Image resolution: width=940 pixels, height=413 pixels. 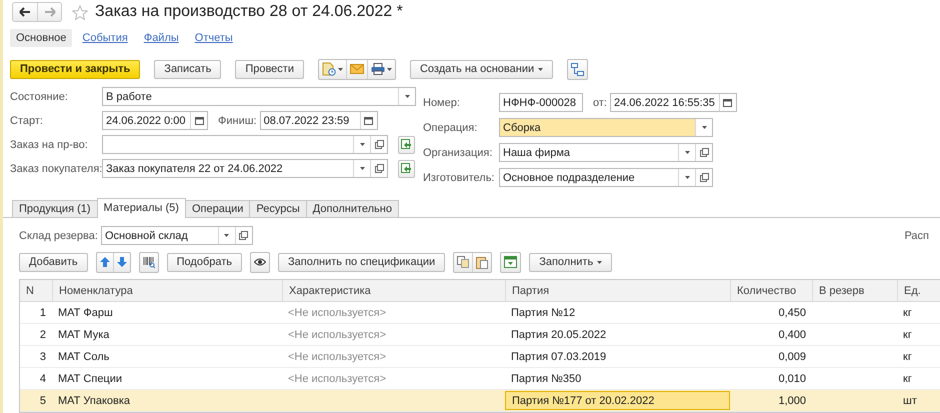 I want to click on field-label: Финиш:, so click(x=237, y=120).